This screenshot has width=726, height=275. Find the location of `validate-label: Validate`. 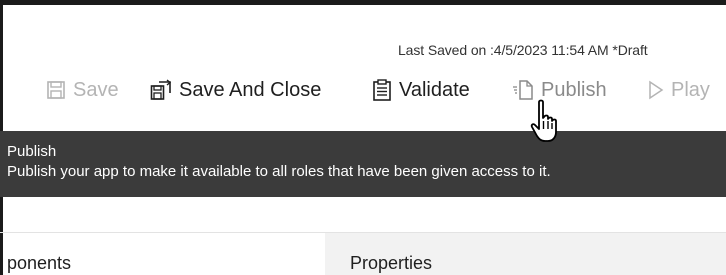

validate-label: Validate is located at coordinates (434, 89).